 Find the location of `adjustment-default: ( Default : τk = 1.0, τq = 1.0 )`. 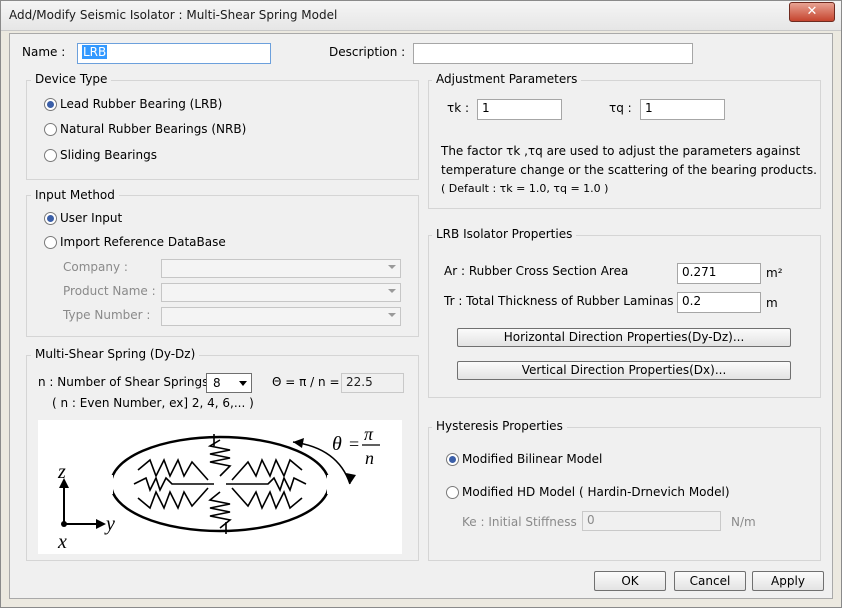

adjustment-default: ( Default : τk = 1.0, τq = 1.0 ) is located at coordinates (525, 188).